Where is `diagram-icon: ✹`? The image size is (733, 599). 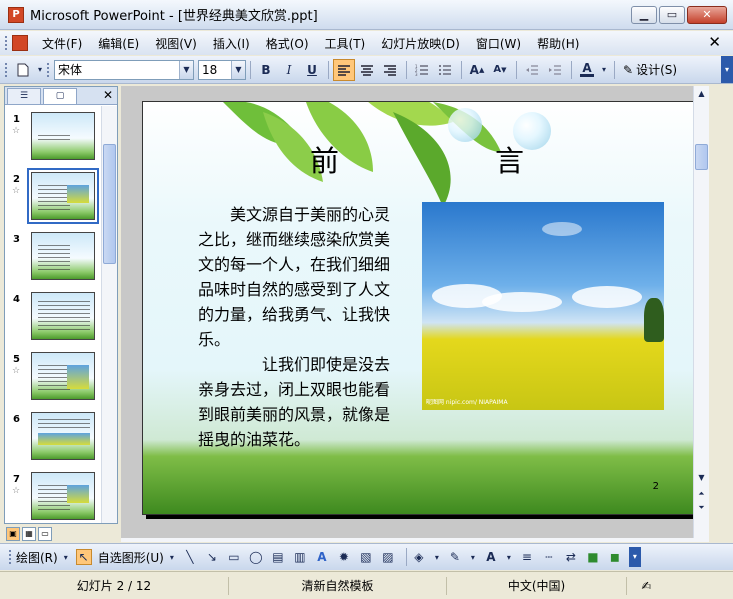
diagram-icon: ✹ is located at coordinates (344, 557).